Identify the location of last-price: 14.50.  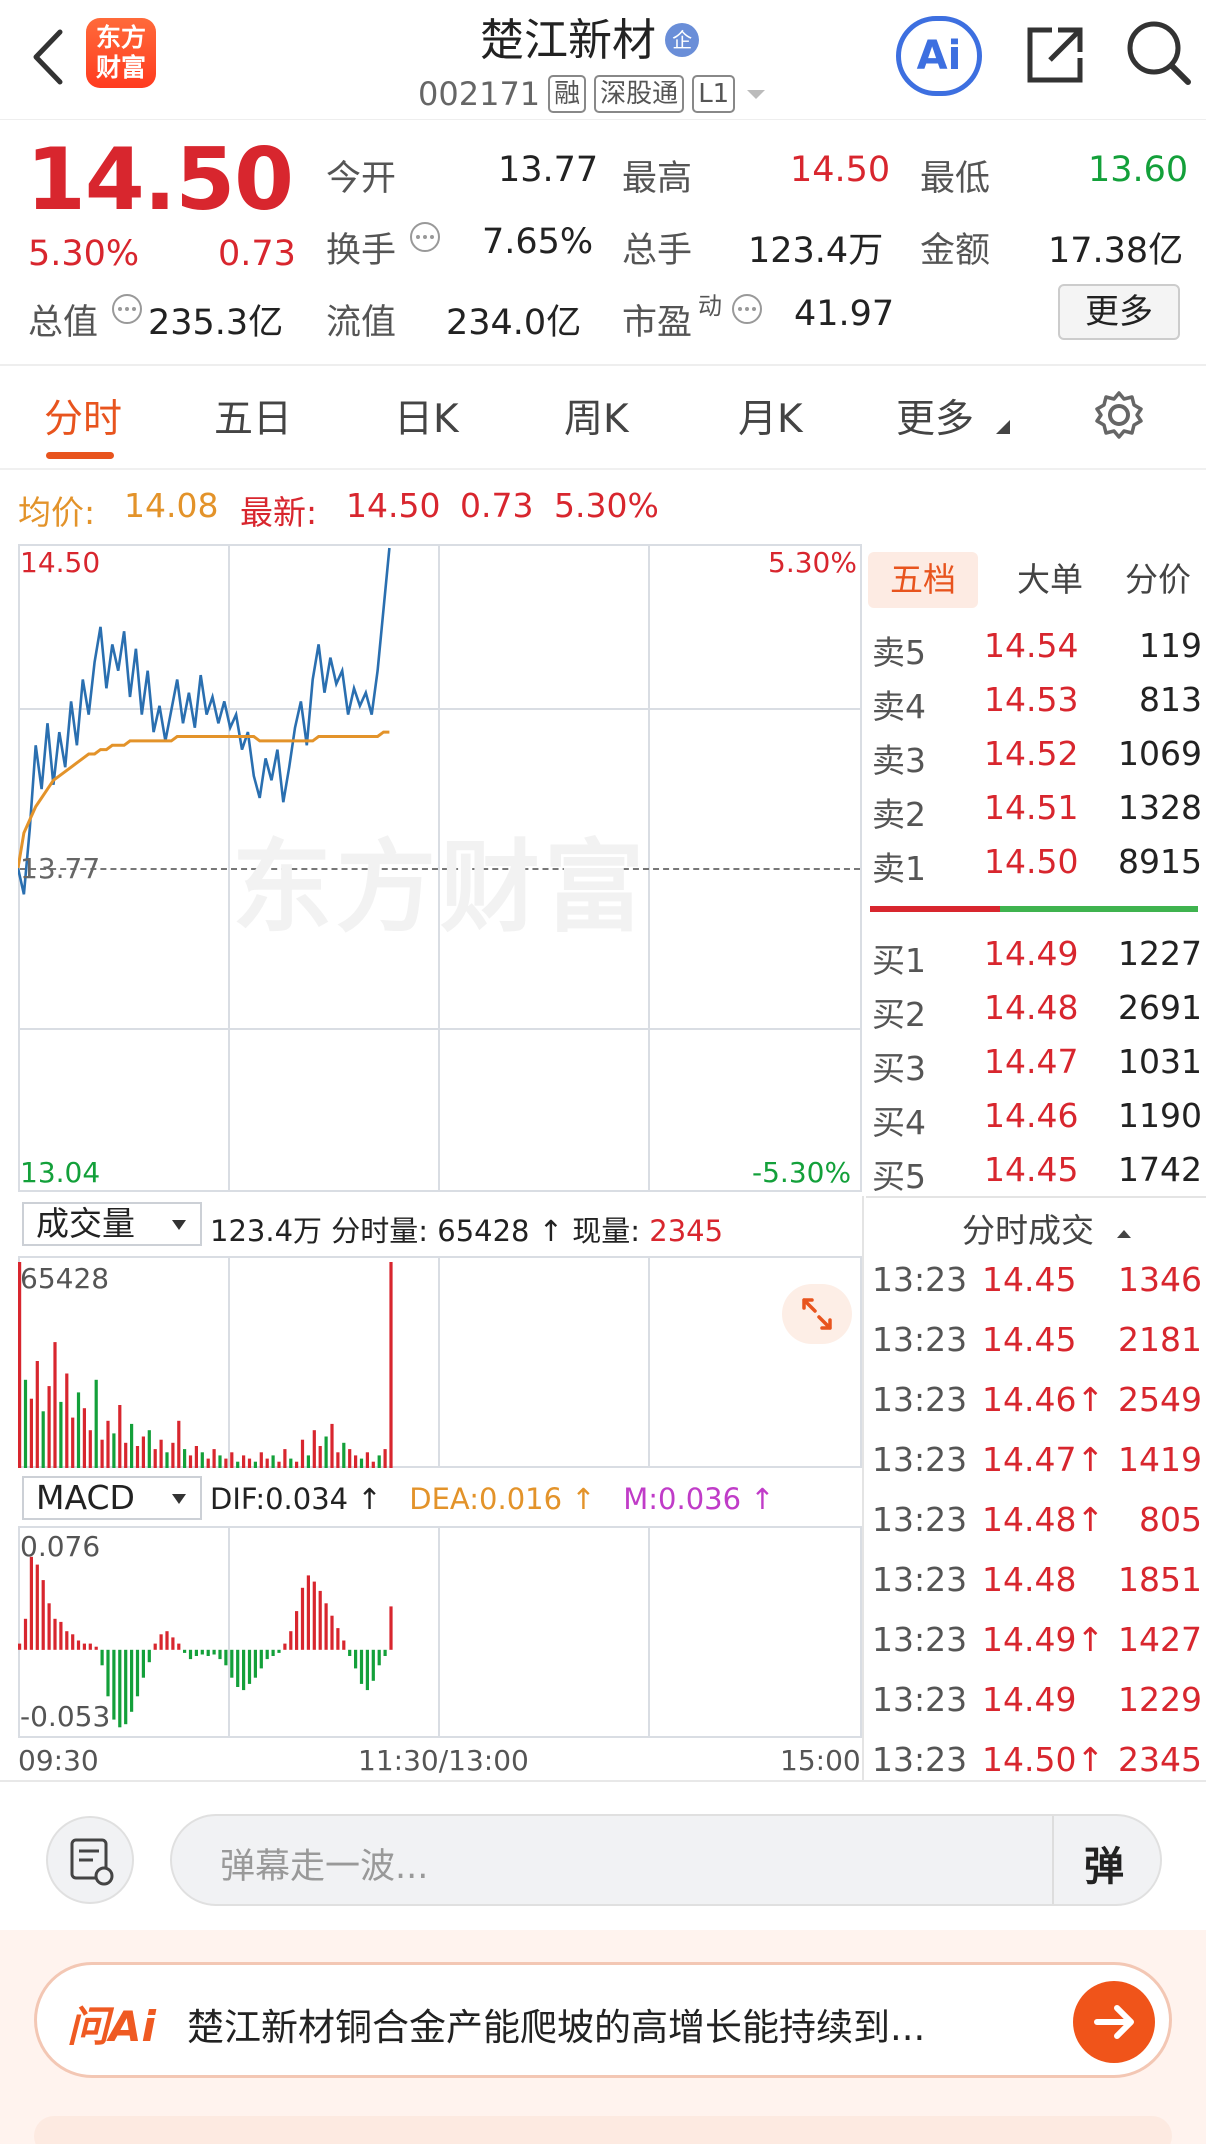
(160, 180).